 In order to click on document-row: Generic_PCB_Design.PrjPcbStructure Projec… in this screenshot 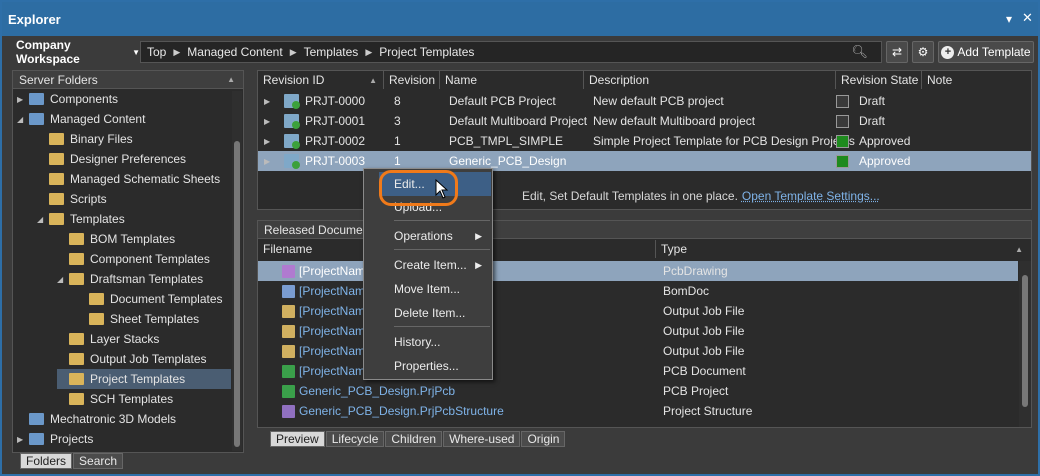, I will do `click(638, 411)`.